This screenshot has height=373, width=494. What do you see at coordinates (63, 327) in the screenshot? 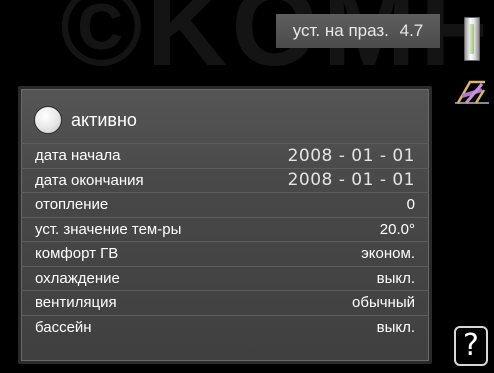
I see `setting-label: бассейн` at bounding box center [63, 327].